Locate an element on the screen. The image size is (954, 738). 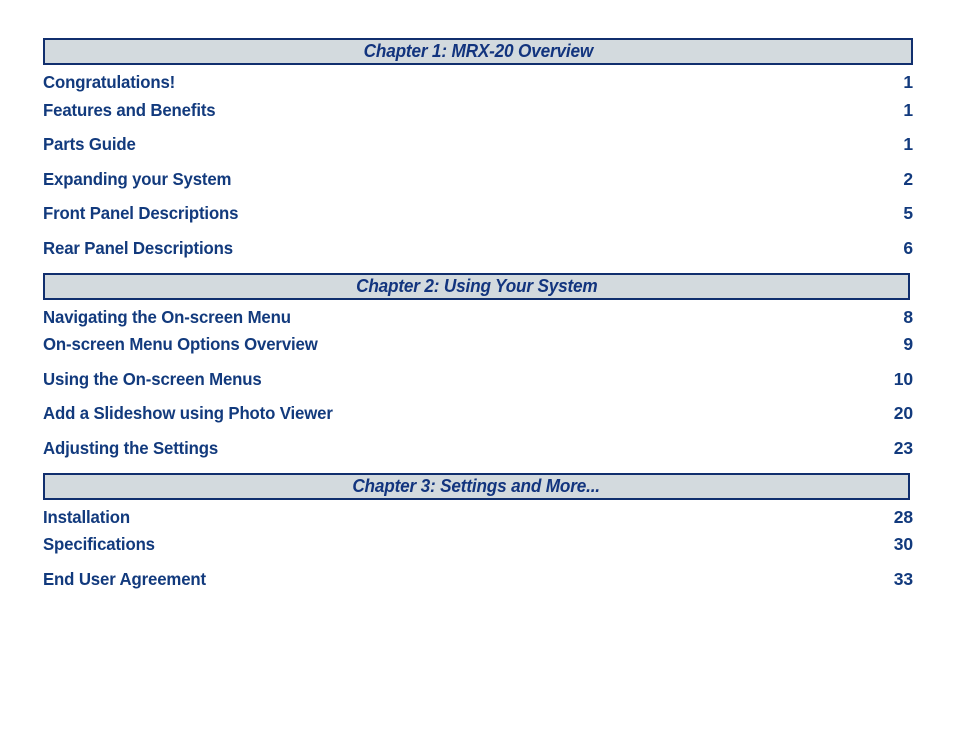
toc-entry-page-number: 6 is located at coordinates (908, 247).